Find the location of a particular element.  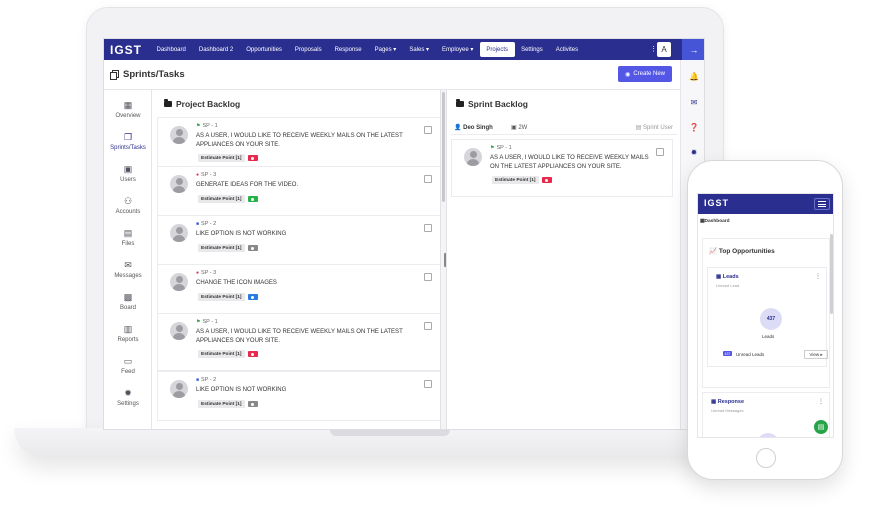

gear-icon: ✹ is located at coordinates (694, 153).